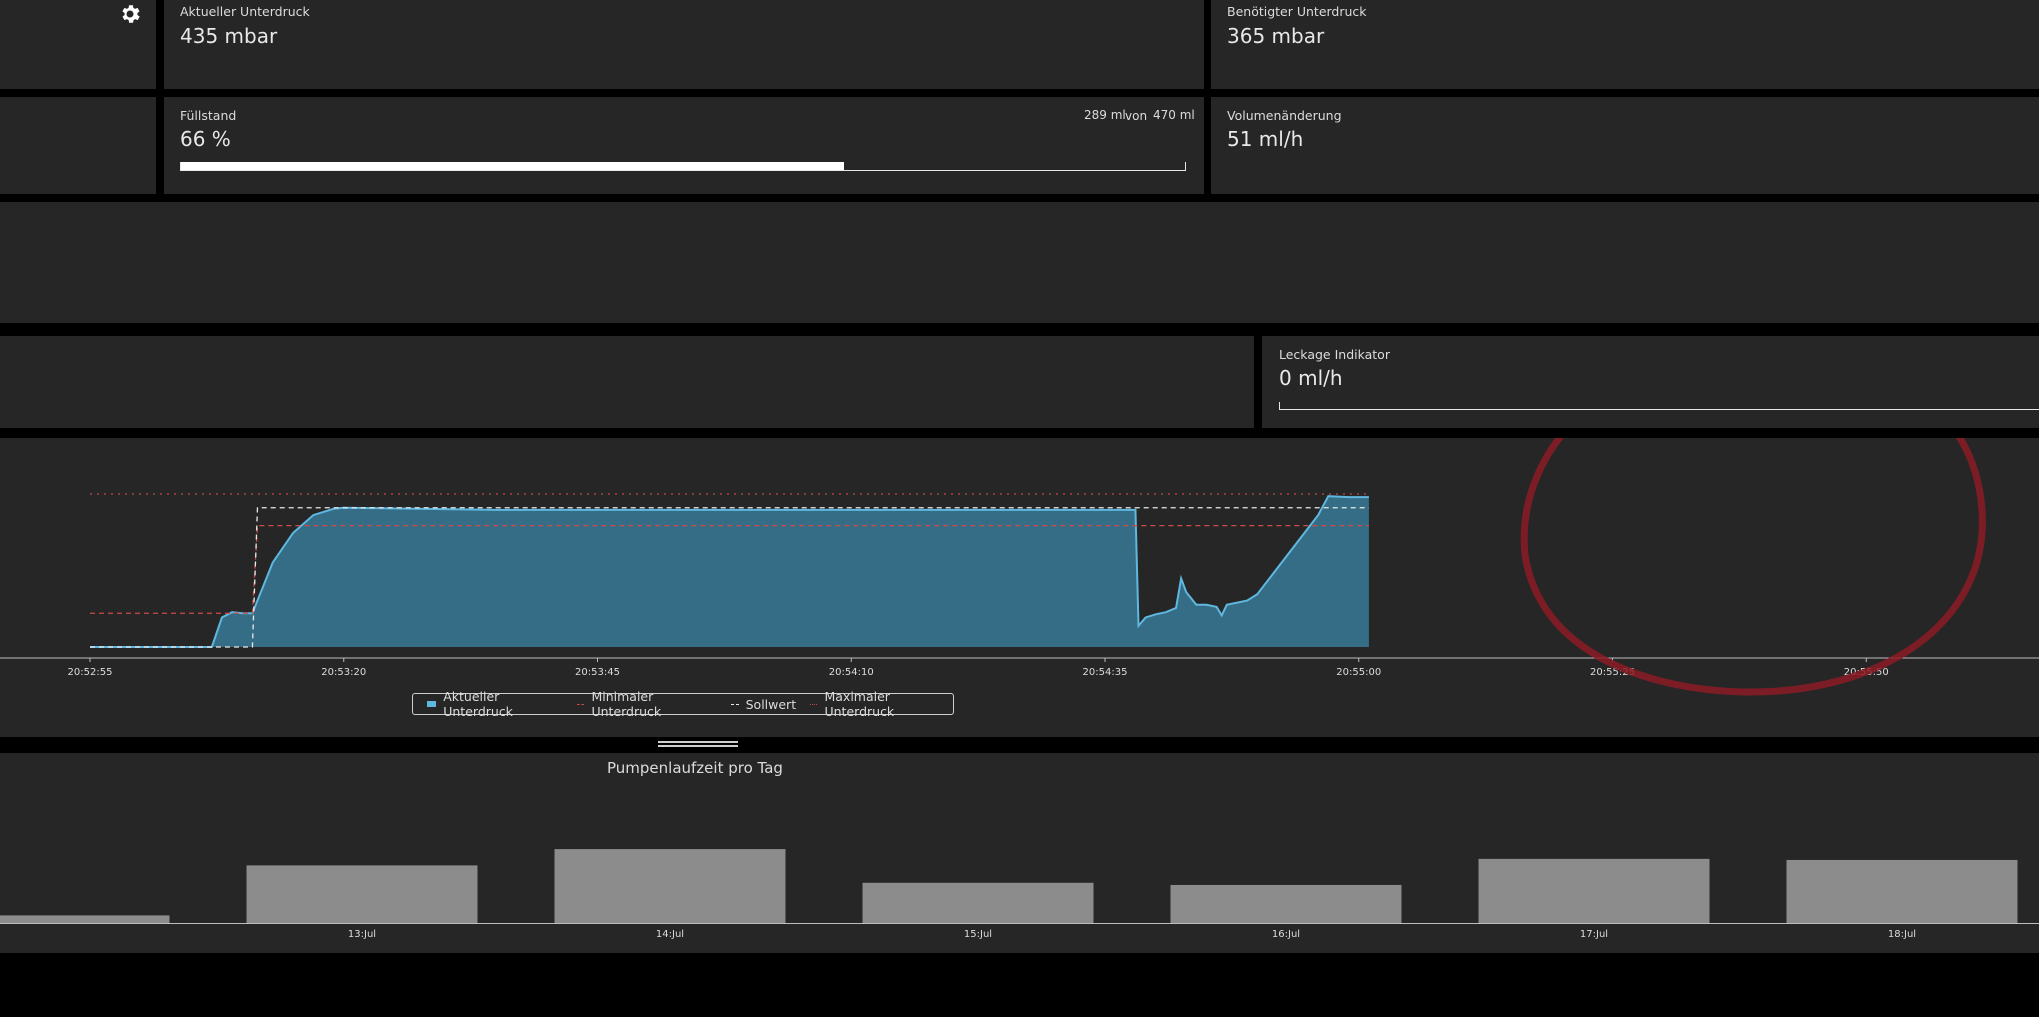  I want to click on legend-item-maximal: Maximaler Unterdruck, so click(881, 704).